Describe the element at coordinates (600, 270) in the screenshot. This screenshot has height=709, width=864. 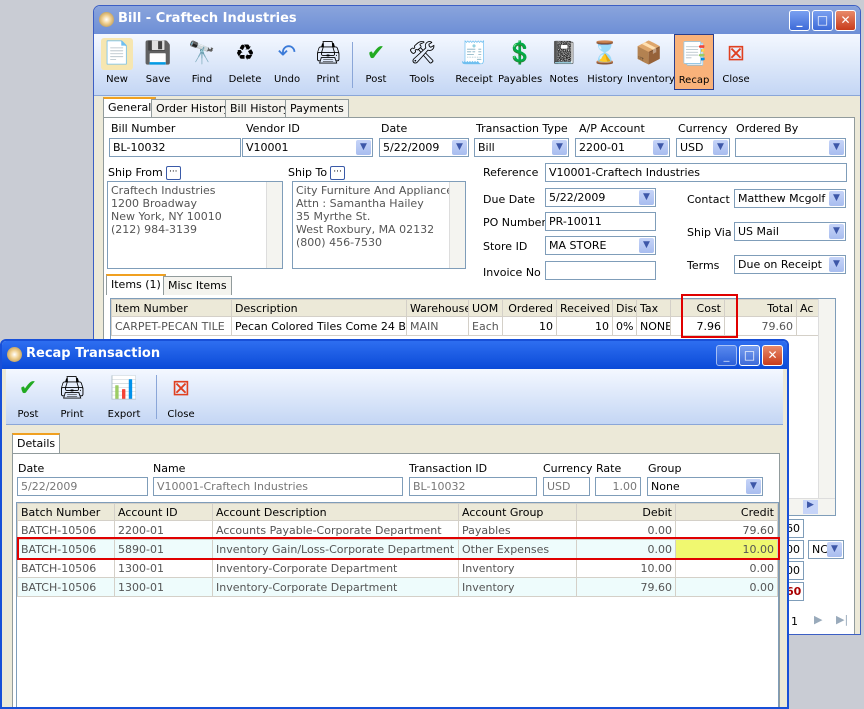
I see `invoice-no-input` at that location.